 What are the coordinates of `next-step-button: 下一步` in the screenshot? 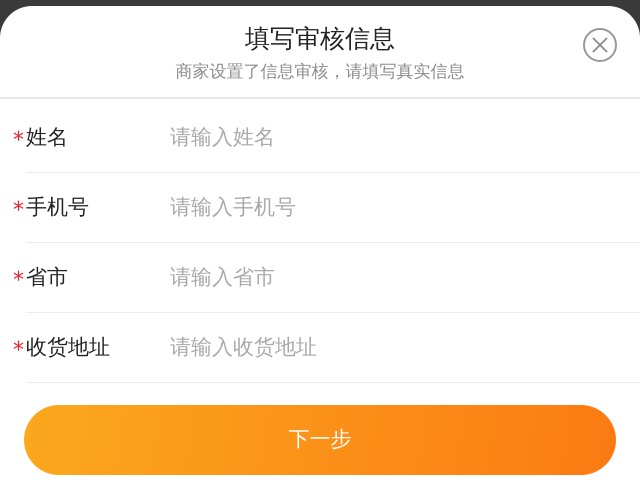 It's located at (320, 440).